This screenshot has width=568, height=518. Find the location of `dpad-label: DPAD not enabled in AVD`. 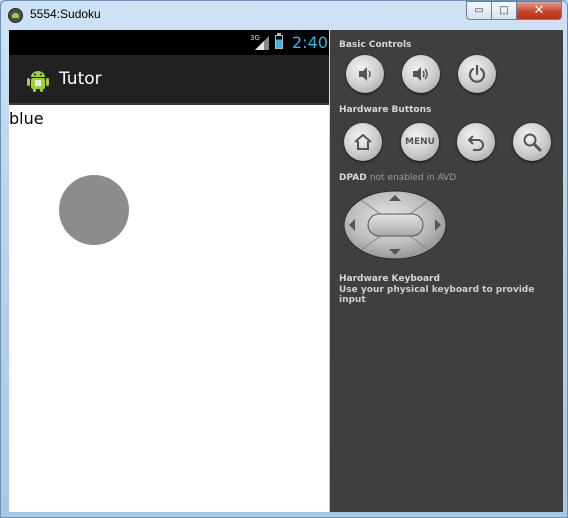

dpad-label: DPAD not enabled in AVD is located at coordinates (397, 178).